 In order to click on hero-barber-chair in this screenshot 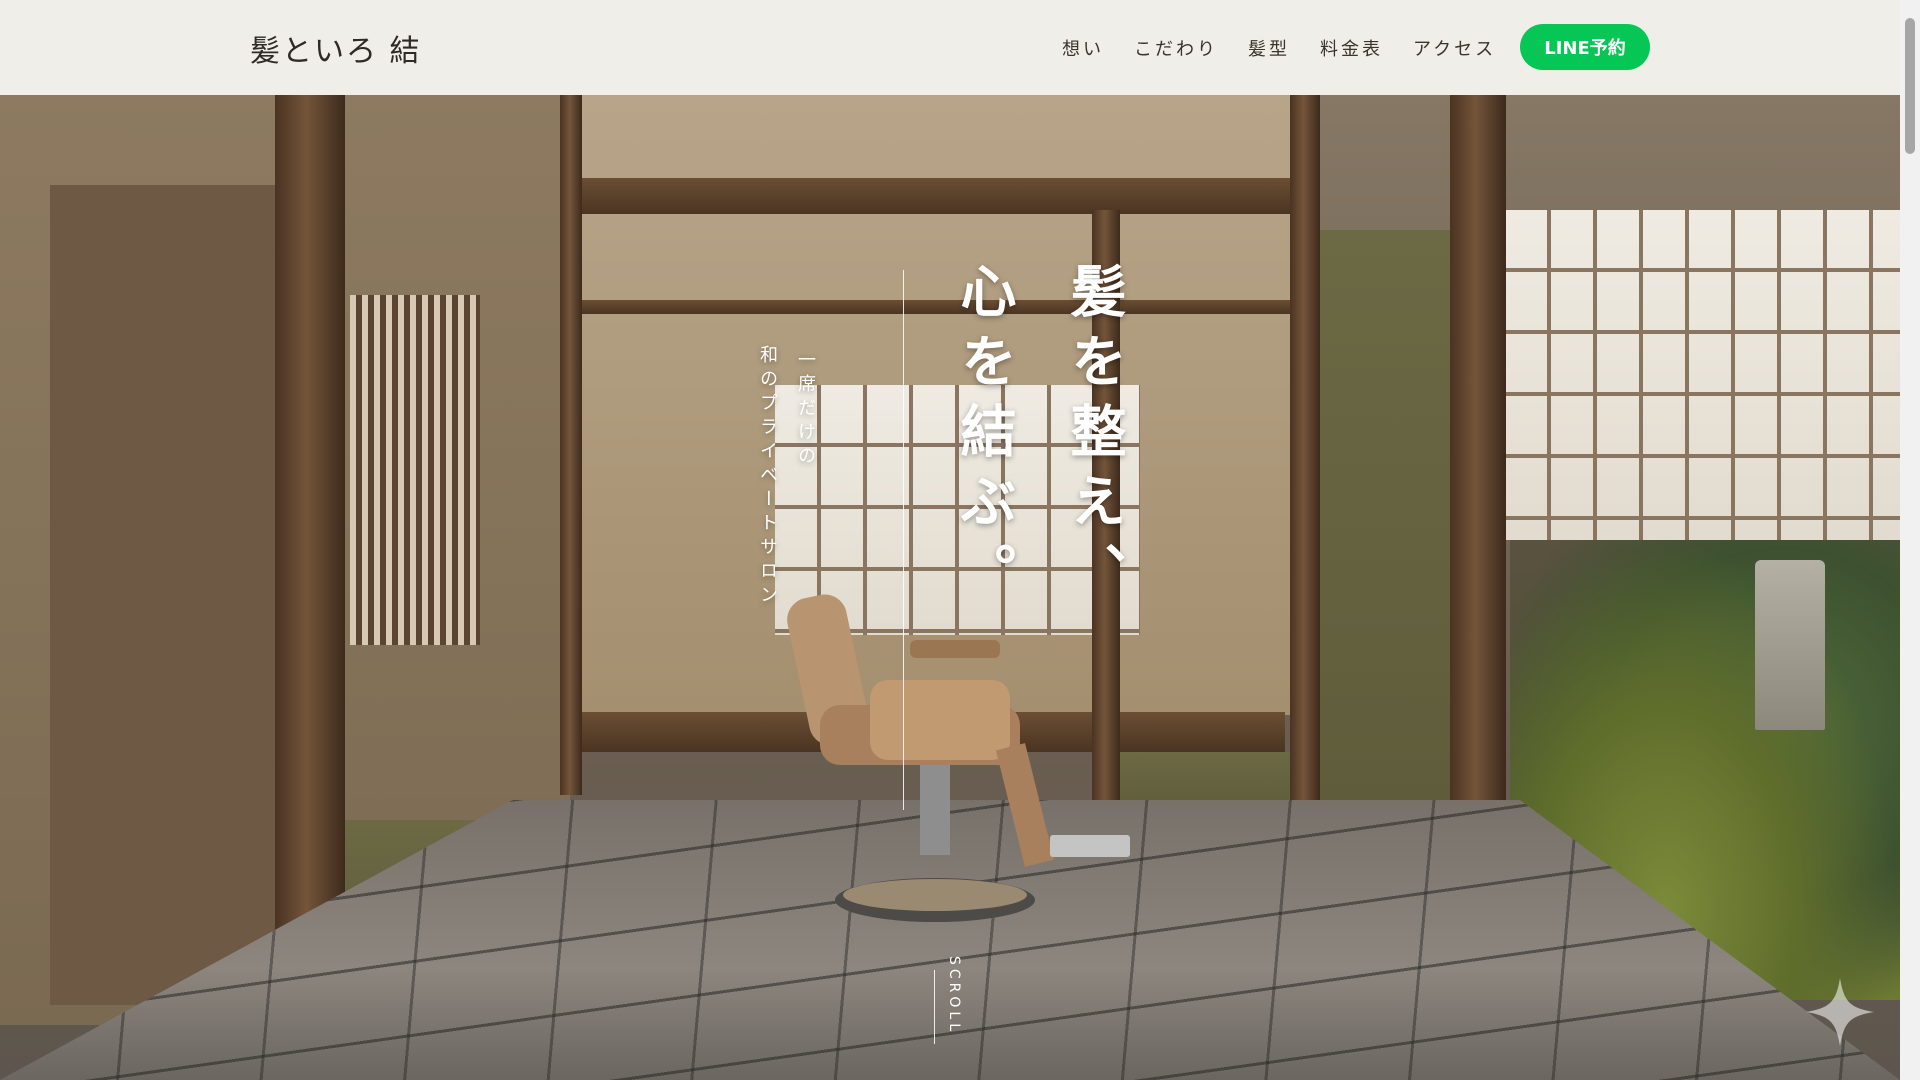, I will do `click(958, 758)`.